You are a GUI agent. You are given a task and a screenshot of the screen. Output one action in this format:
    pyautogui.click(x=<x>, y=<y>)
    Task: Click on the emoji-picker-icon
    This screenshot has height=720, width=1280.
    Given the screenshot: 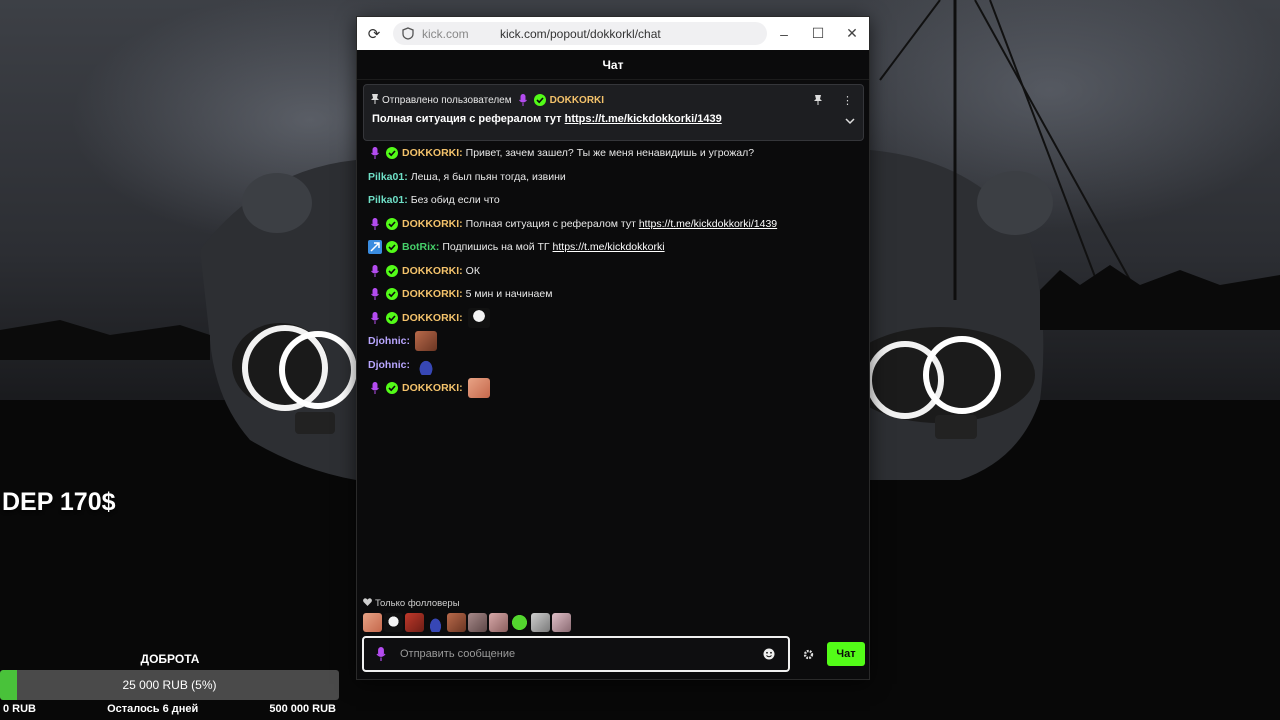 What is the action you would take?
    pyautogui.click(x=769, y=654)
    